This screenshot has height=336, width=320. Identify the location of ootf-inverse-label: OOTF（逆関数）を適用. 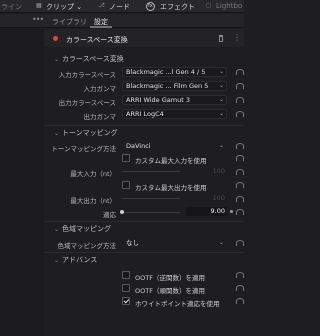
(170, 278).